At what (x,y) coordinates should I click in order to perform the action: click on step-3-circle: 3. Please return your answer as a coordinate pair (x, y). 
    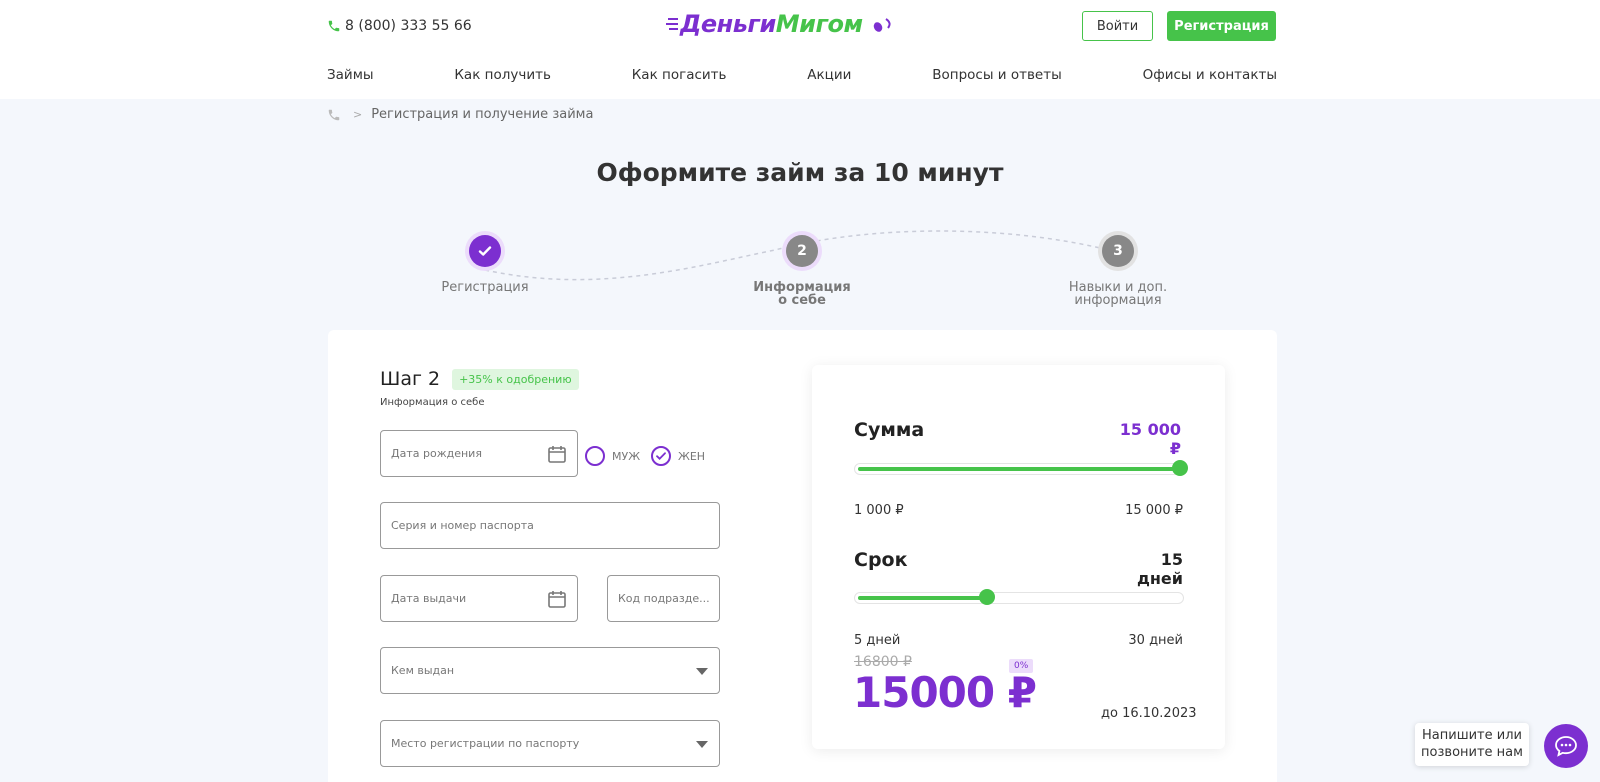
    Looking at the image, I should click on (1118, 251).